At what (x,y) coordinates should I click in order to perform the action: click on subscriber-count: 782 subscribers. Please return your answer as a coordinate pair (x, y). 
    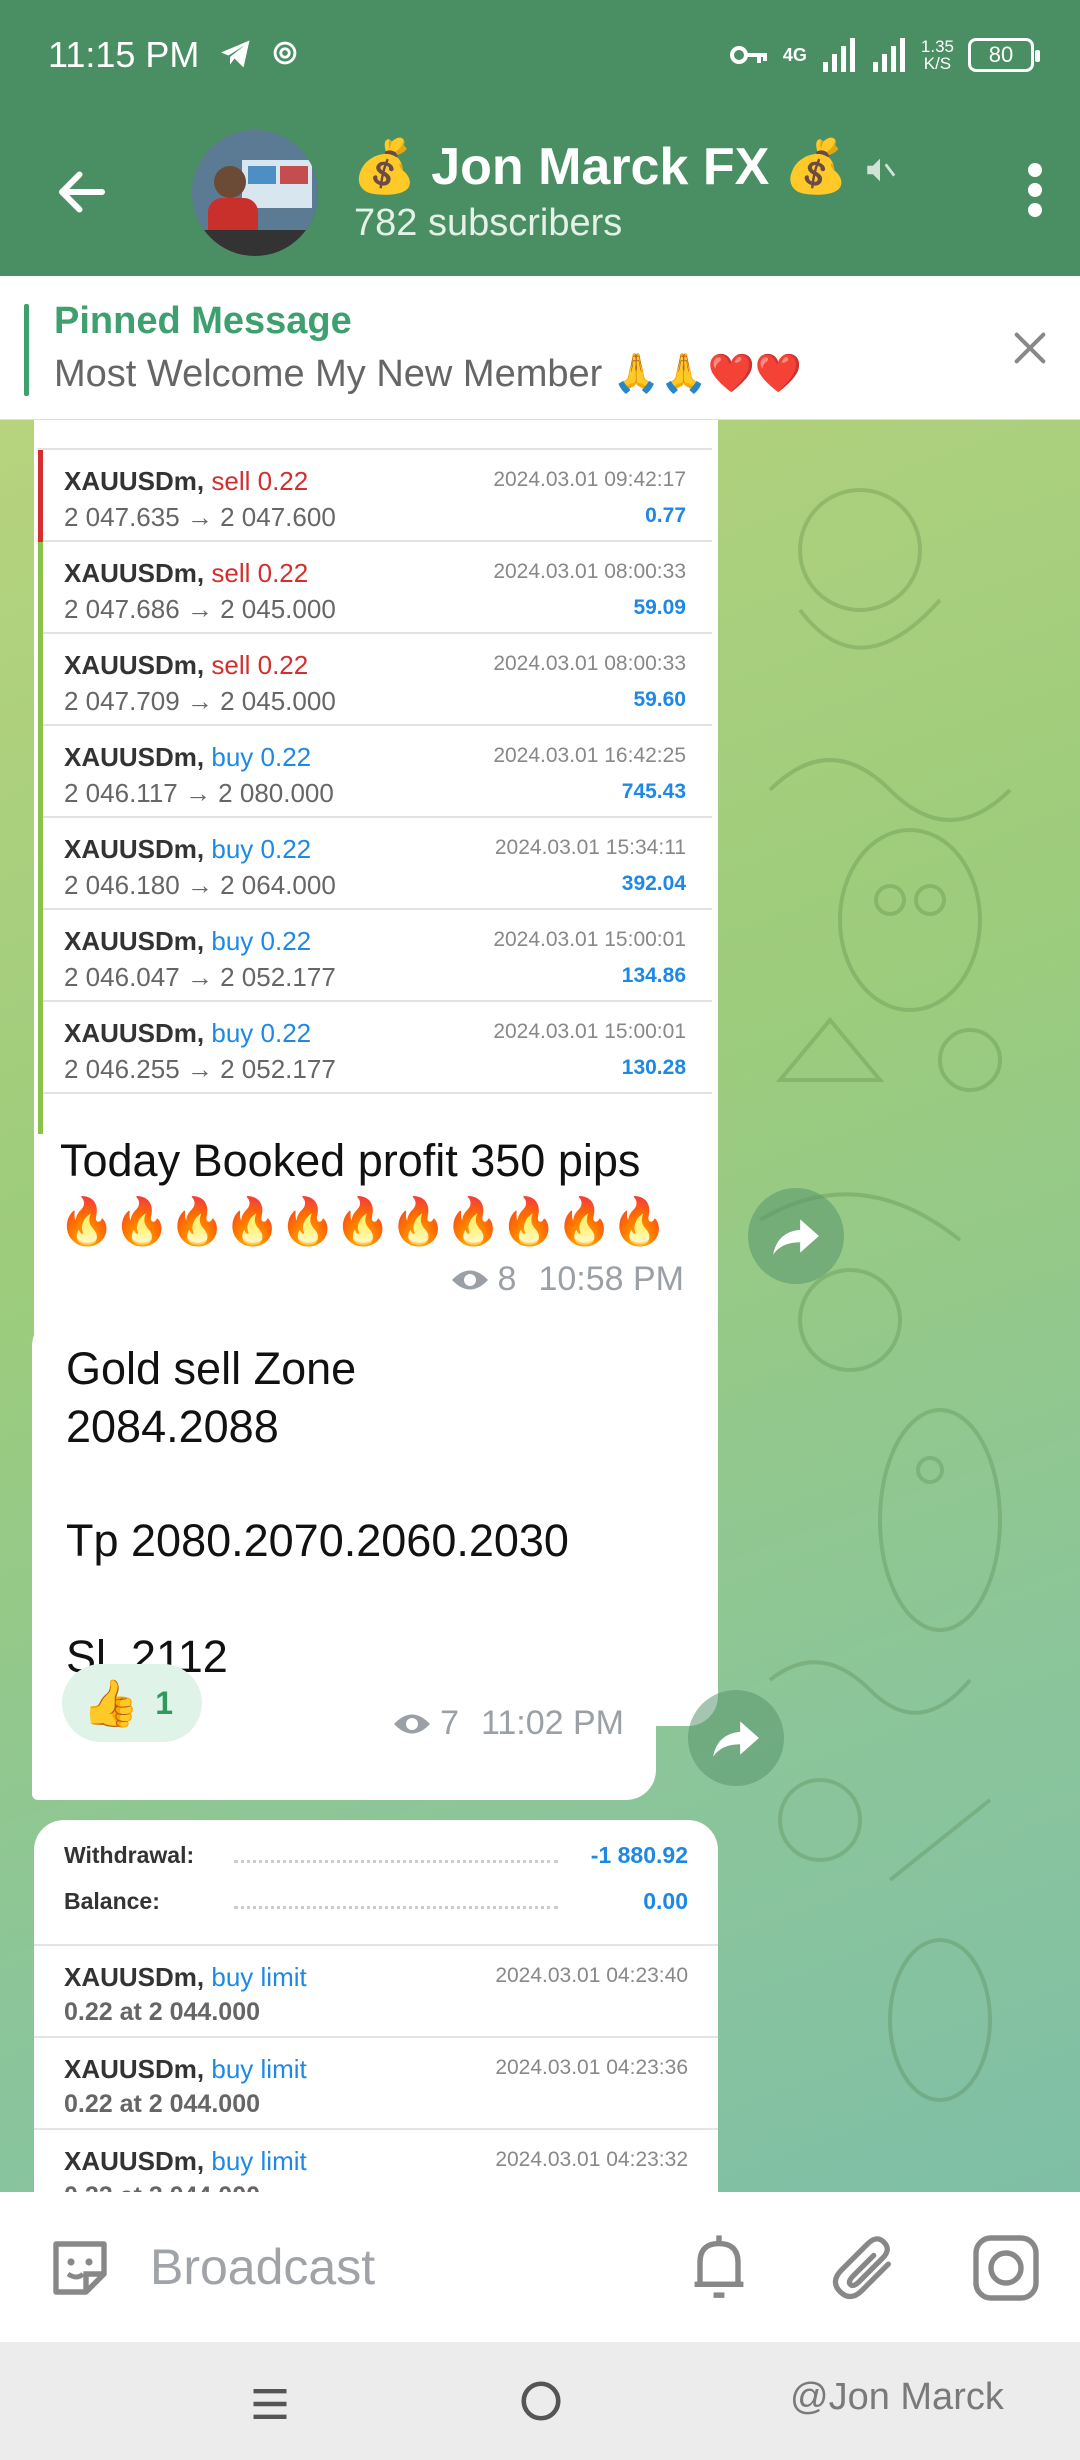
    Looking at the image, I should click on (488, 223).